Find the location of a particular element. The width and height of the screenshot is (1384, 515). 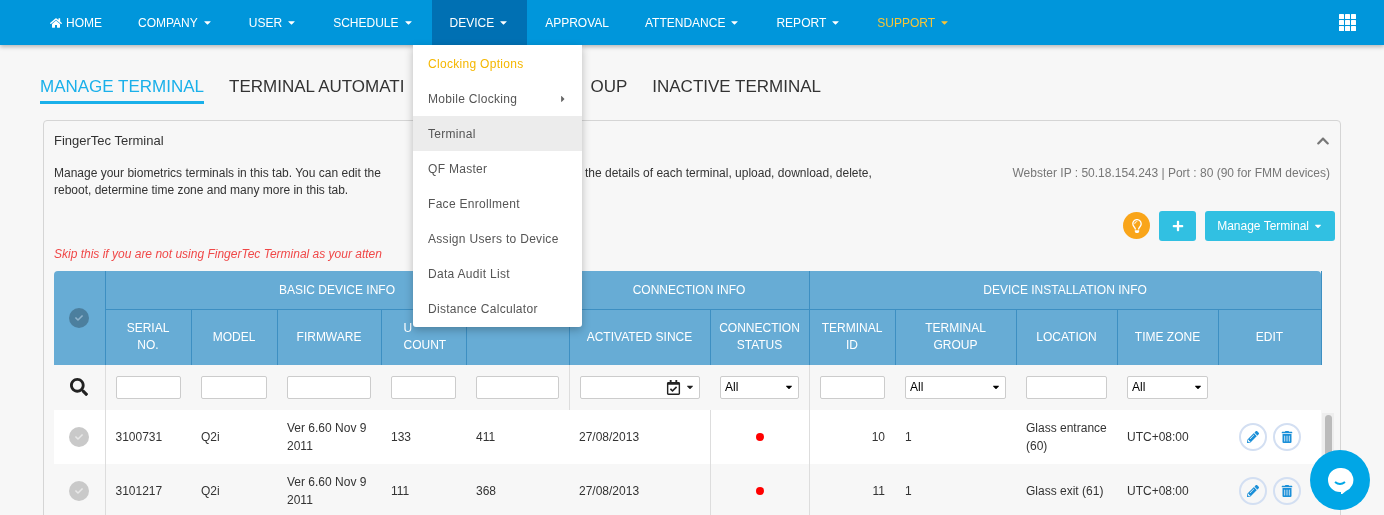

select-all-checkbox is located at coordinates (79, 317).